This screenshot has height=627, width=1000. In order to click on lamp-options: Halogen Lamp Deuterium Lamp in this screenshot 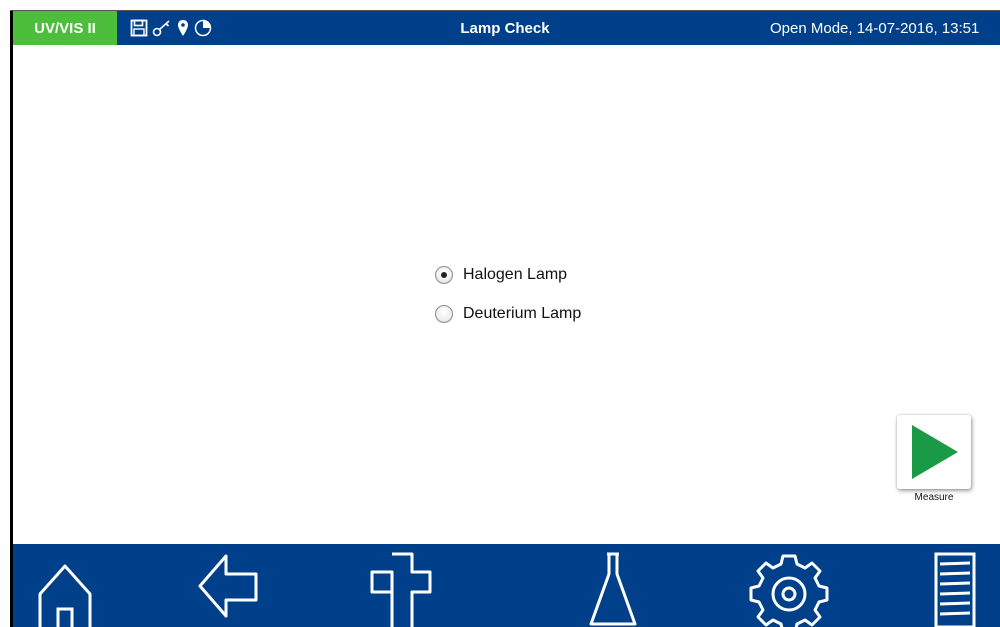, I will do `click(508, 303)`.